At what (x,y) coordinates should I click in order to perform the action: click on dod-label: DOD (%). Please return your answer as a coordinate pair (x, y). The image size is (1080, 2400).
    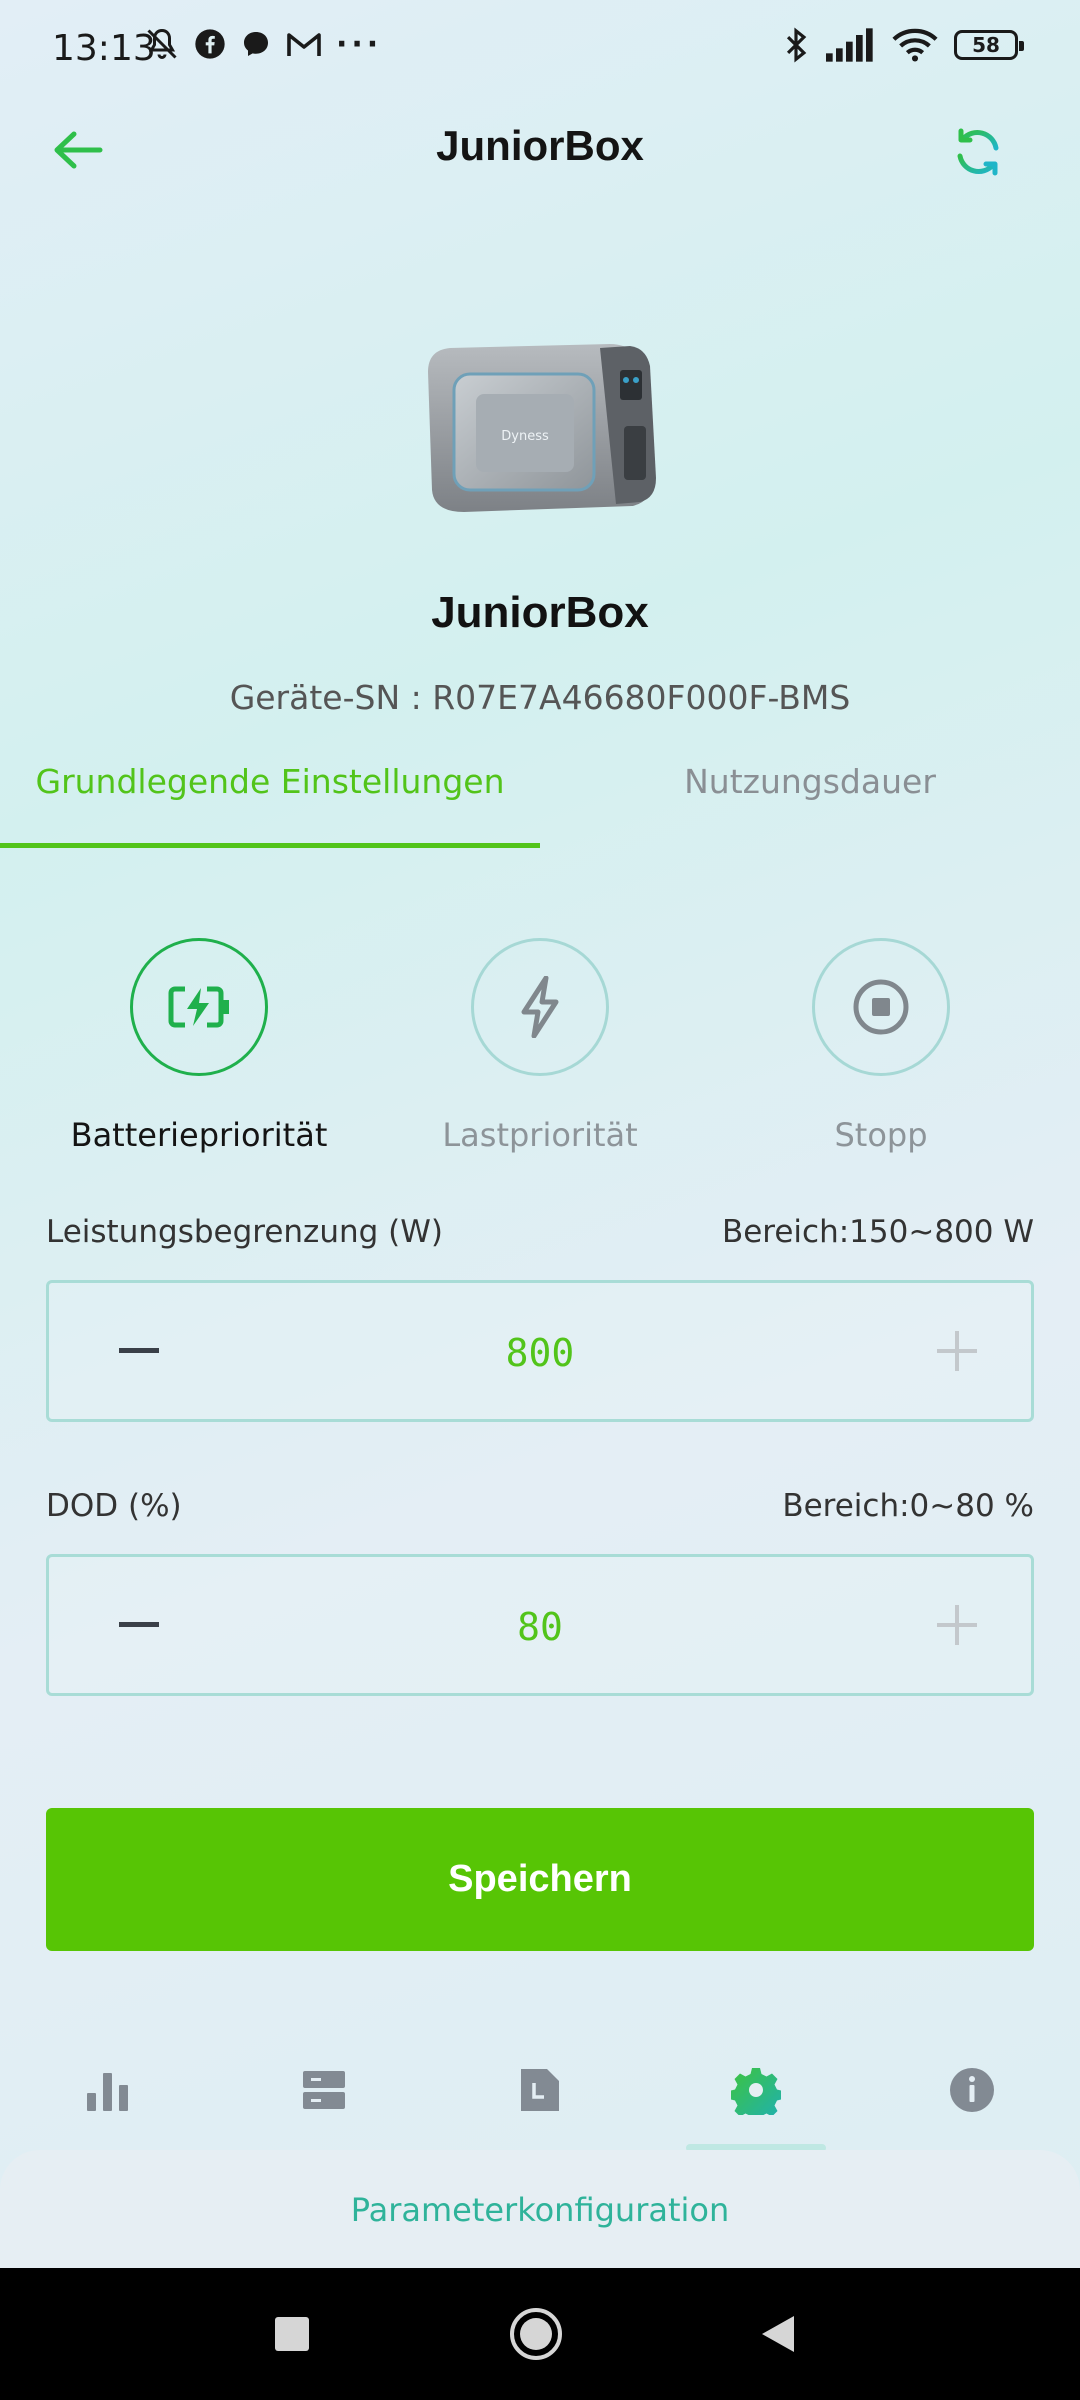
    Looking at the image, I should click on (114, 1506).